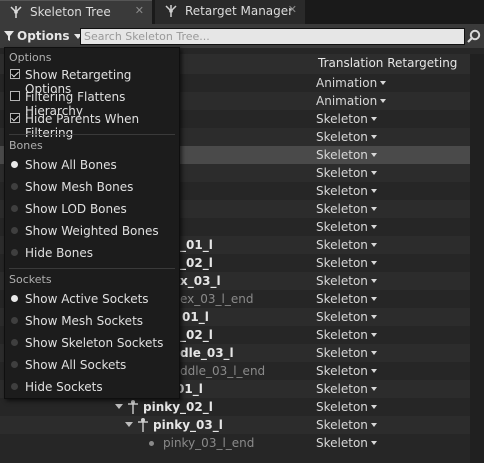 The image size is (484, 463). I want to click on socket-name: pinky_03_l_end, so click(209, 443).